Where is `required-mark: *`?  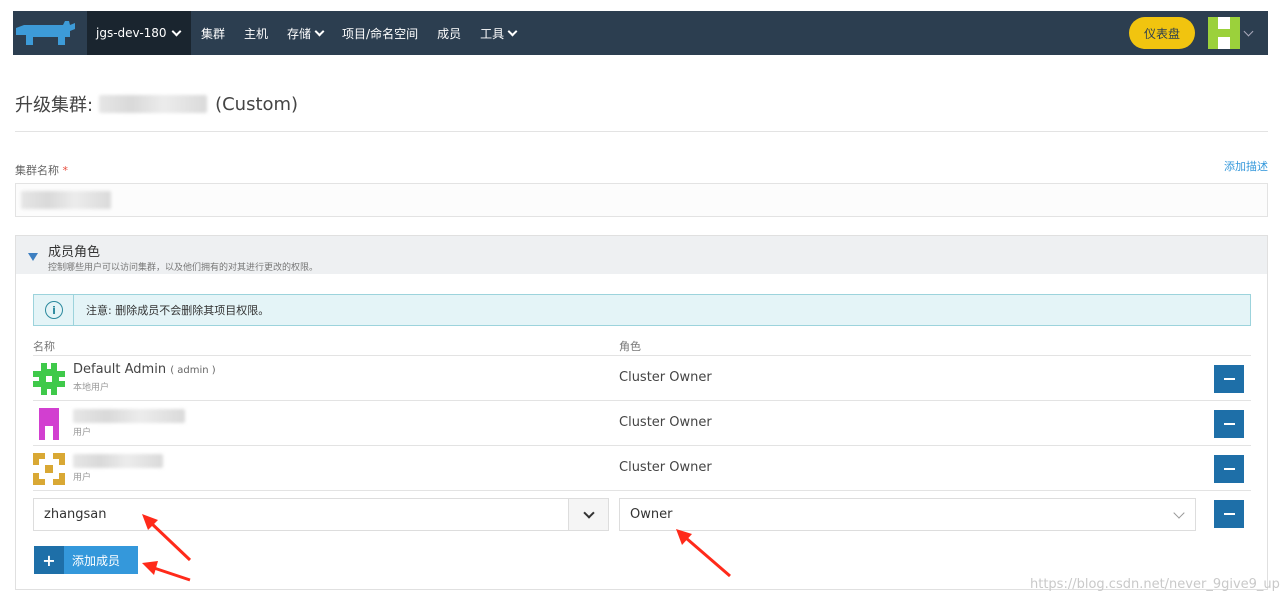
required-mark: * is located at coordinates (65, 170).